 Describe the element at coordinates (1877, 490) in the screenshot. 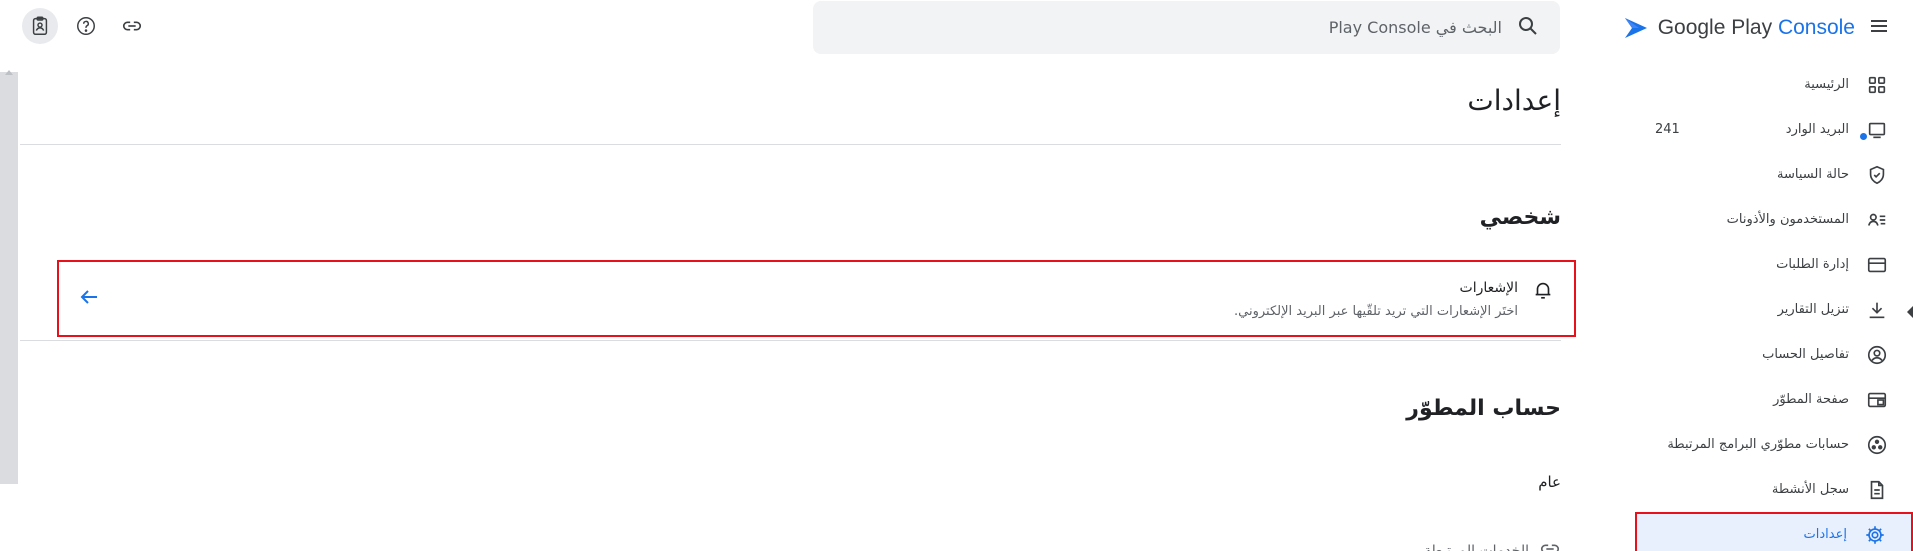

I see `document-icon` at that location.